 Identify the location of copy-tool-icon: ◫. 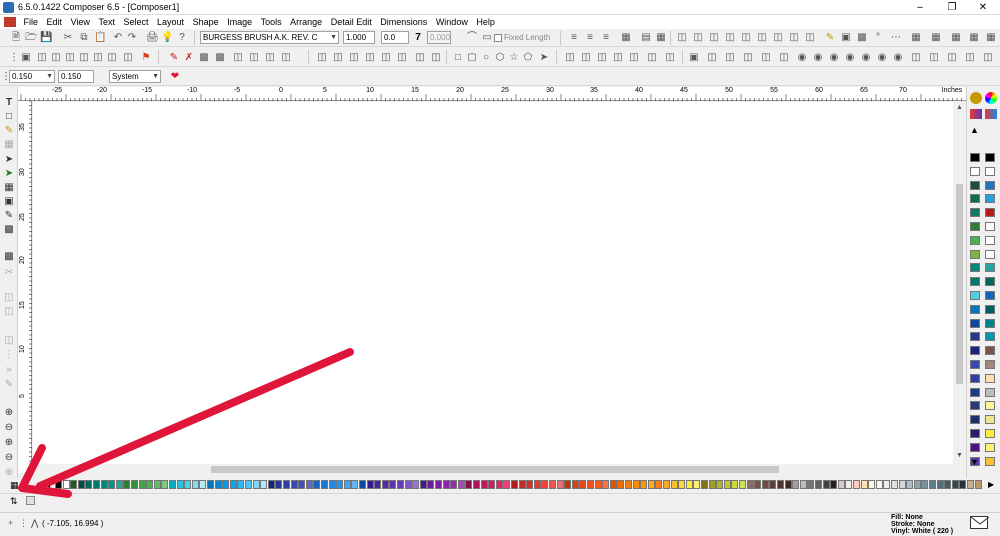
(9, 341).